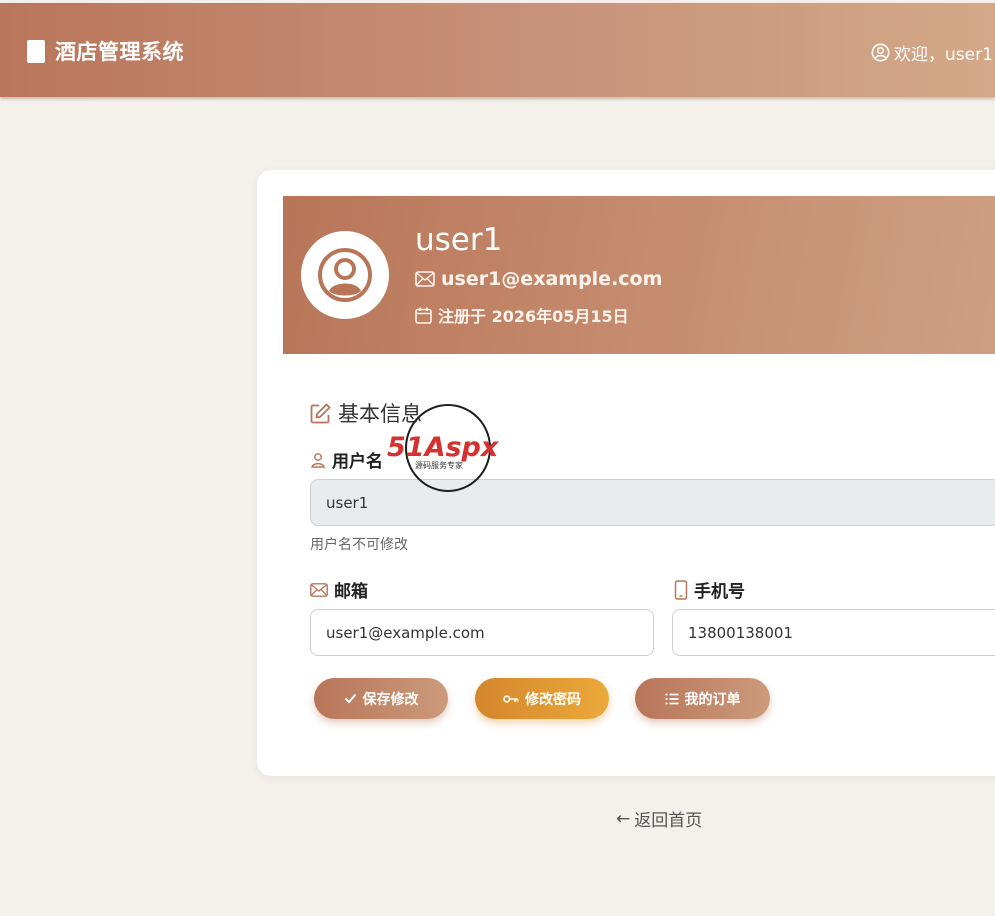  I want to click on book-icon, so click(36, 51).